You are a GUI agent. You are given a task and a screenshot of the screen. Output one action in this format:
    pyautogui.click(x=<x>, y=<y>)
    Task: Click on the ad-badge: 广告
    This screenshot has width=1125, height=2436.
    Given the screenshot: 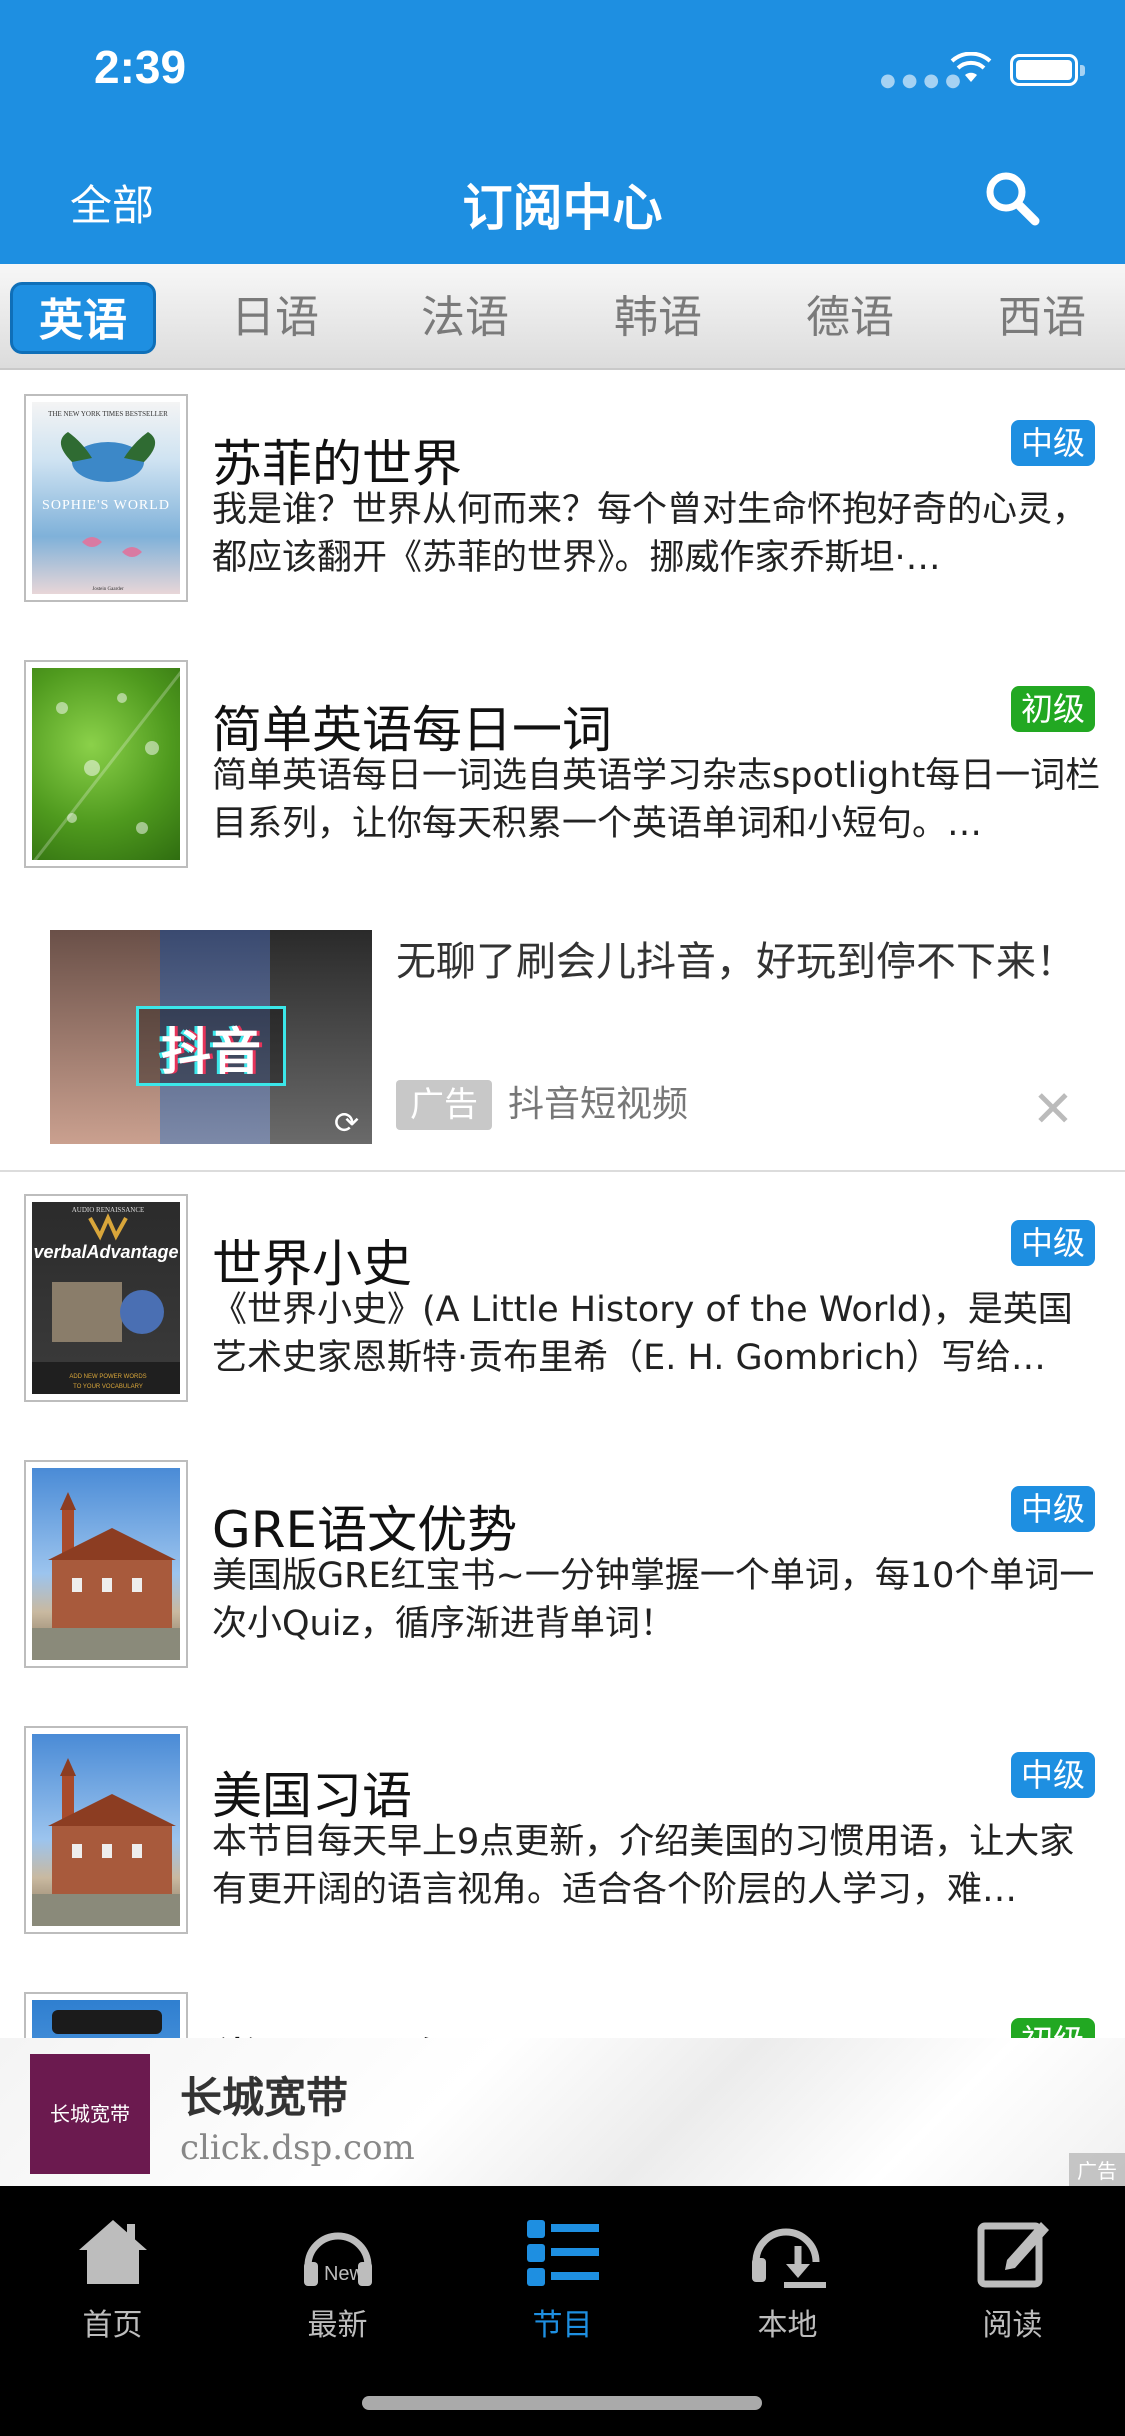 What is the action you would take?
    pyautogui.click(x=444, y=1105)
    